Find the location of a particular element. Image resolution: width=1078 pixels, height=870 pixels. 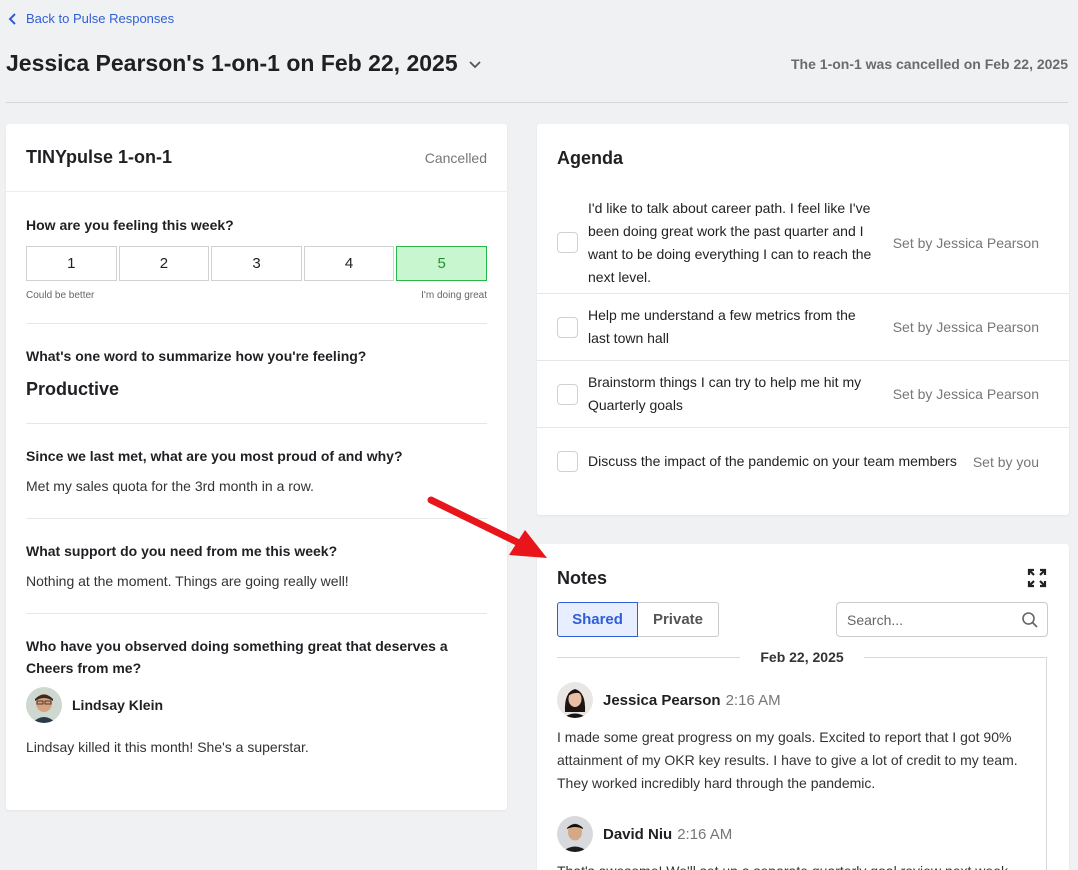

scale-low-label: Could be better is located at coordinates (60, 295).